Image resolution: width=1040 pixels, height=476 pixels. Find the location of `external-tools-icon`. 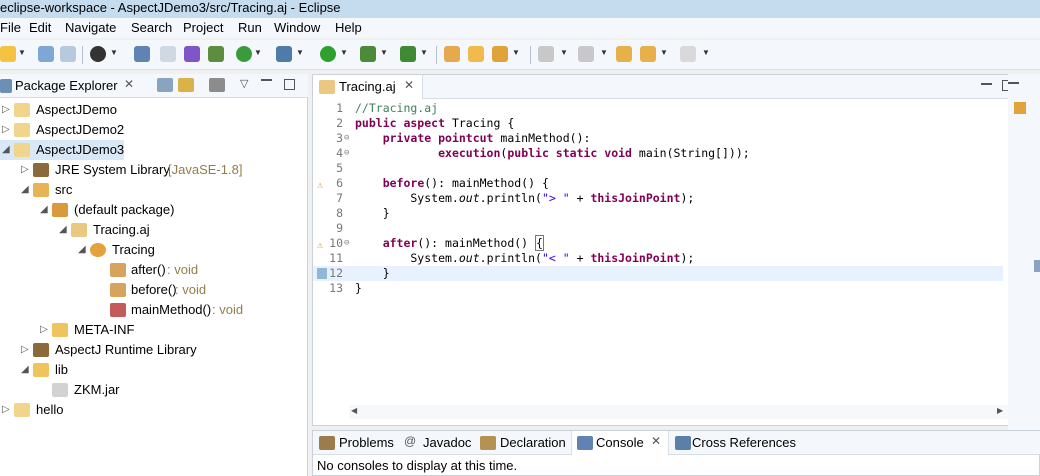

external-tools-icon is located at coordinates (408, 54).